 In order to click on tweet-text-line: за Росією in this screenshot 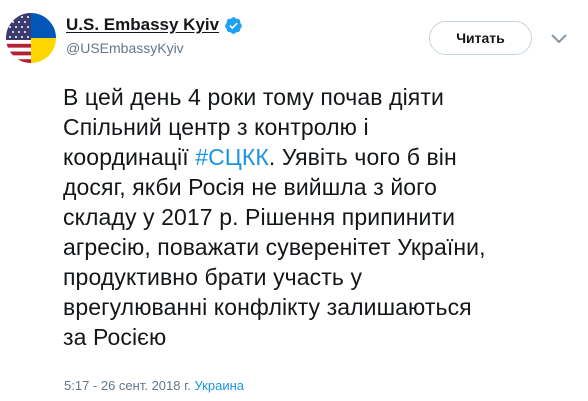, I will do `click(115, 337)`.